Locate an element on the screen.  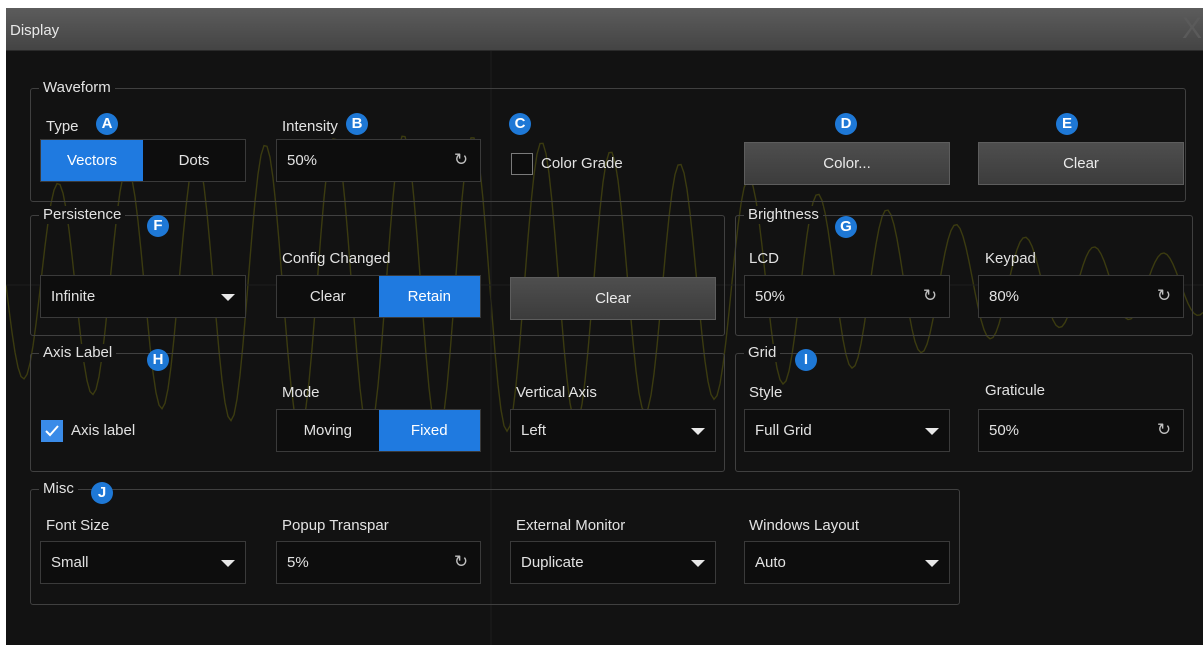
popup-transparency-field: 5% ↻ is located at coordinates (378, 562).